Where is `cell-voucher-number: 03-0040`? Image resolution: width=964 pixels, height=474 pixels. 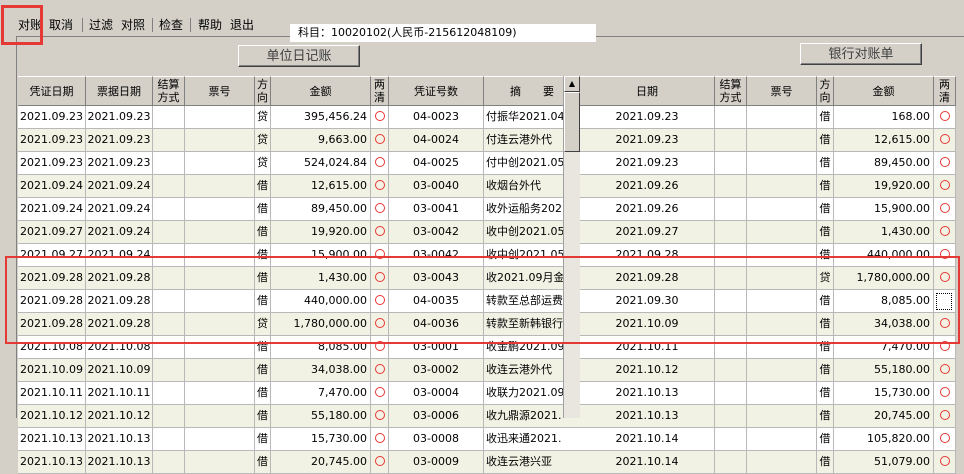 cell-voucher-number: 03-0040 is located at coordinates (436, 186).